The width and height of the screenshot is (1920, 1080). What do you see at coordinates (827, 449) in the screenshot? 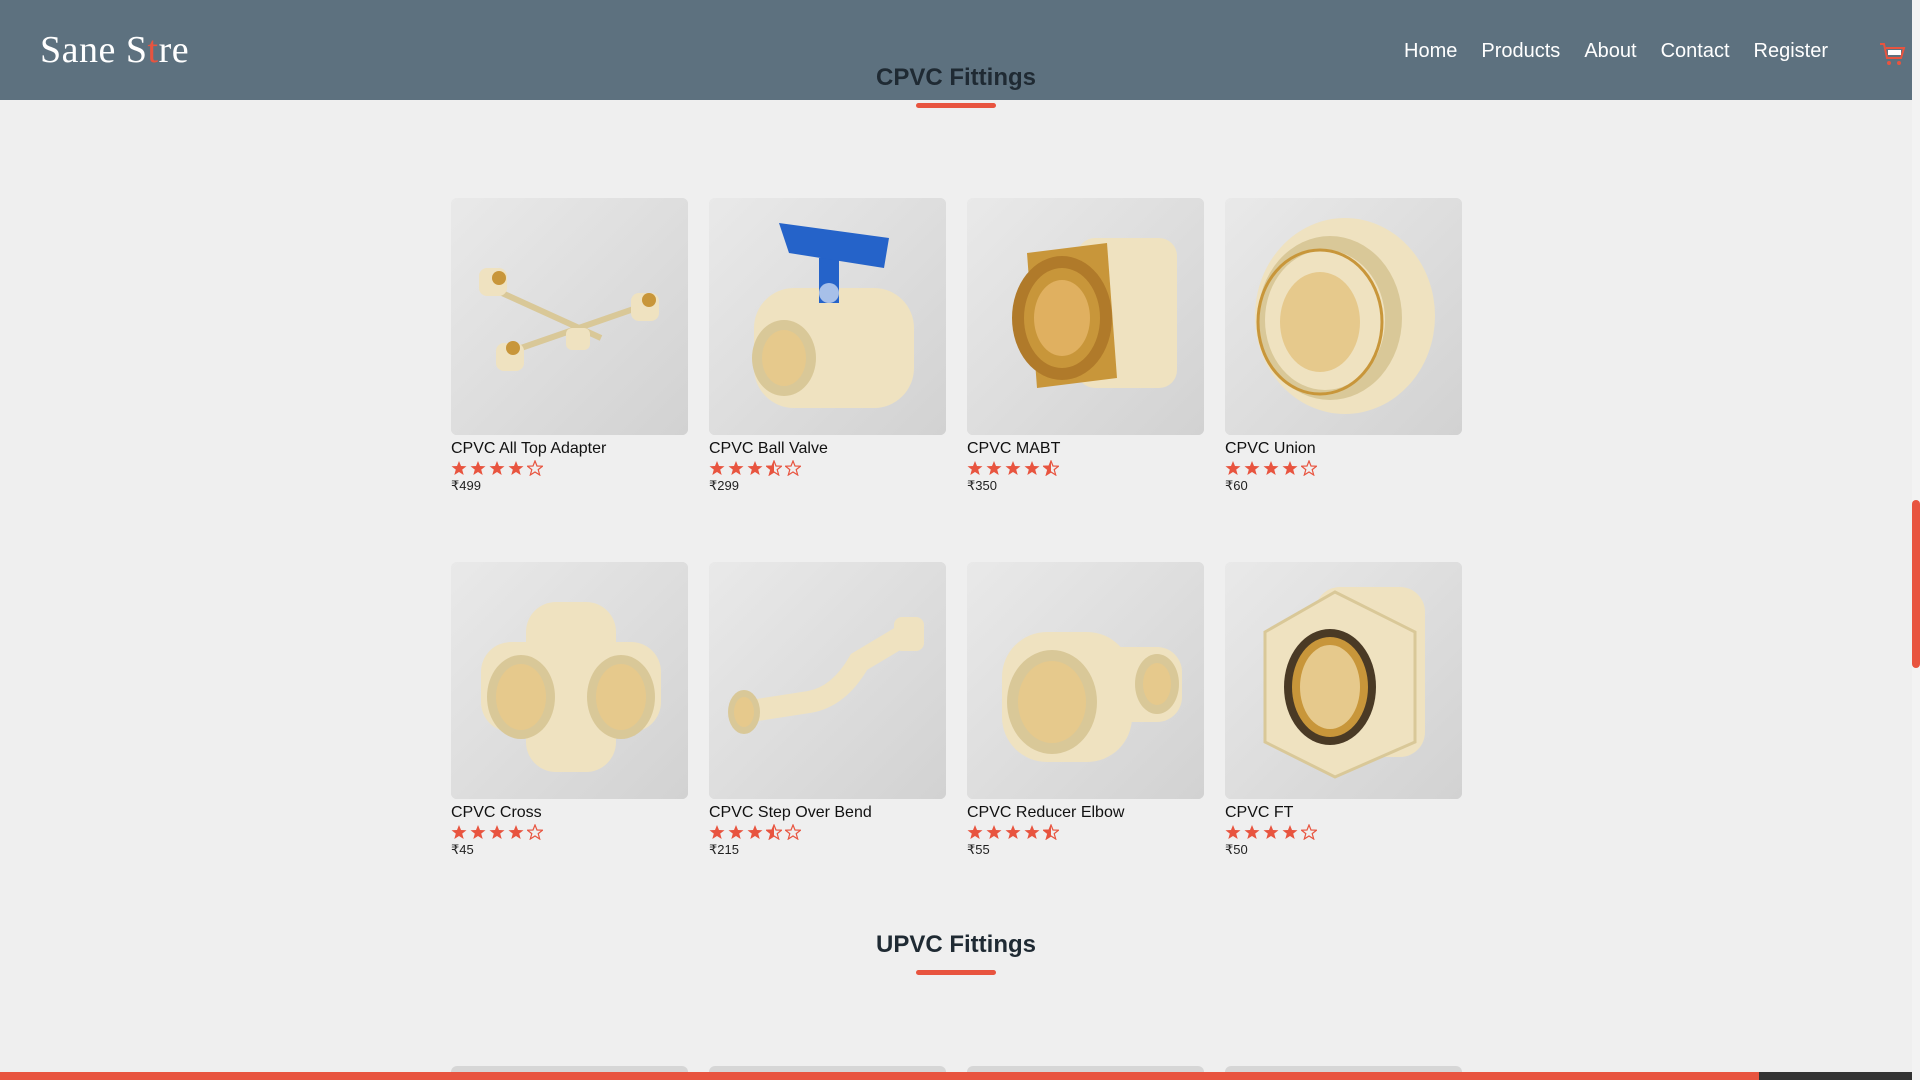
I see `product-name: CPVC Ball Valve` at bounding box center [827, 449].